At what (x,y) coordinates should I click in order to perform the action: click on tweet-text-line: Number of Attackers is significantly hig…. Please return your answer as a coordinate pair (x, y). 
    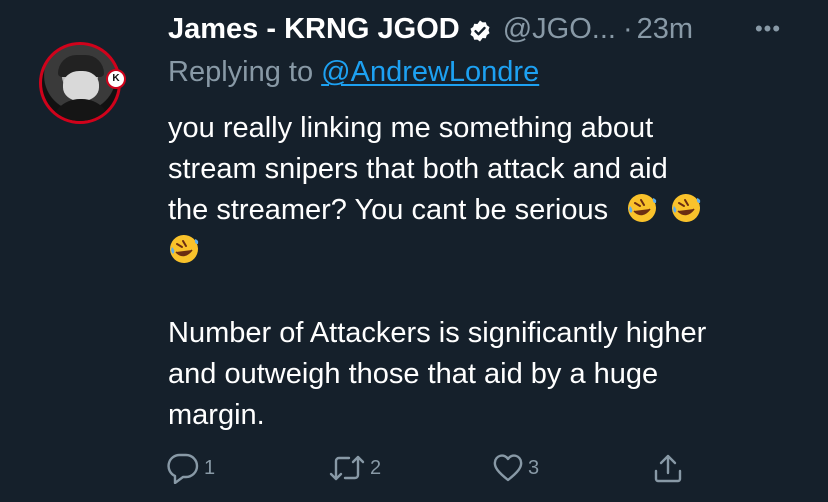
    Looking at the image, I should click on (437, 333).